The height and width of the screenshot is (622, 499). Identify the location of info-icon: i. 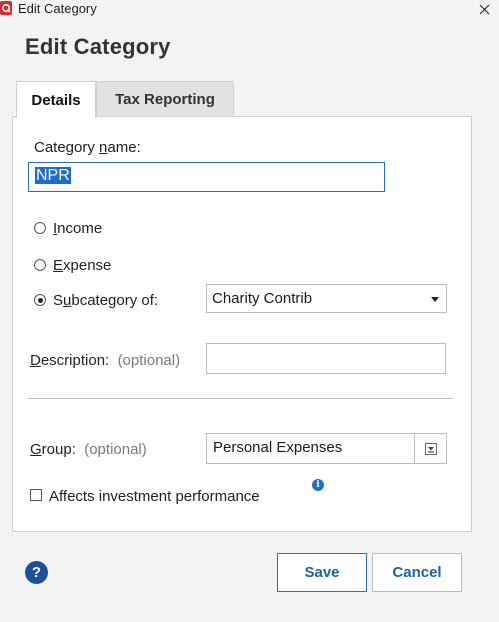
(318, 485).